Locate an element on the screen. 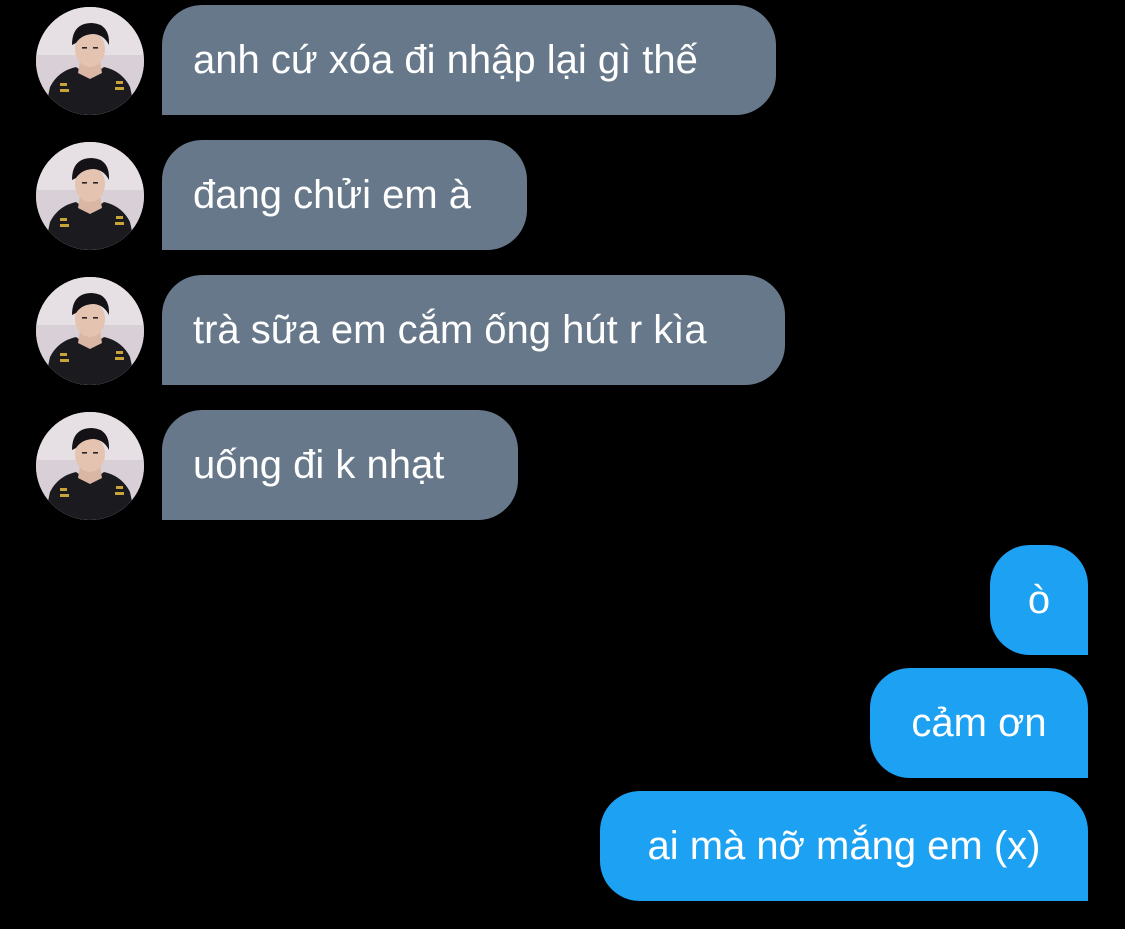 The image size is (1125, 929). message-bubble: uống đi k nhạt is located at coordinates (340, 465).